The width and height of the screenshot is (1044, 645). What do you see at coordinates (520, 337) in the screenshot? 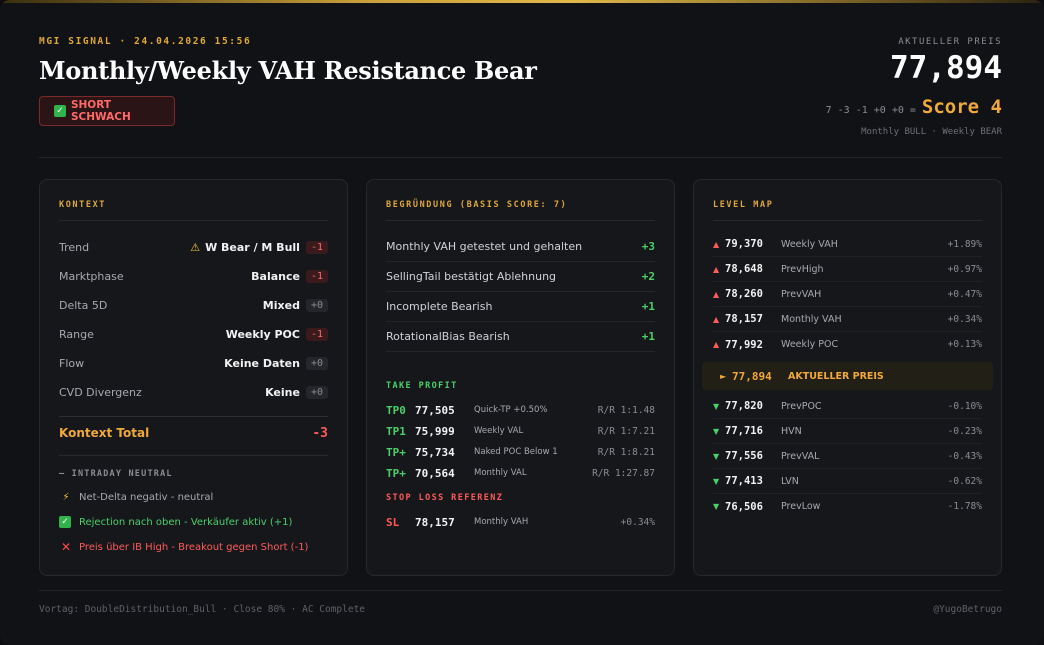
I see `reason-row: RotationalBias Bearish +1` at bounding box center [520, 337].